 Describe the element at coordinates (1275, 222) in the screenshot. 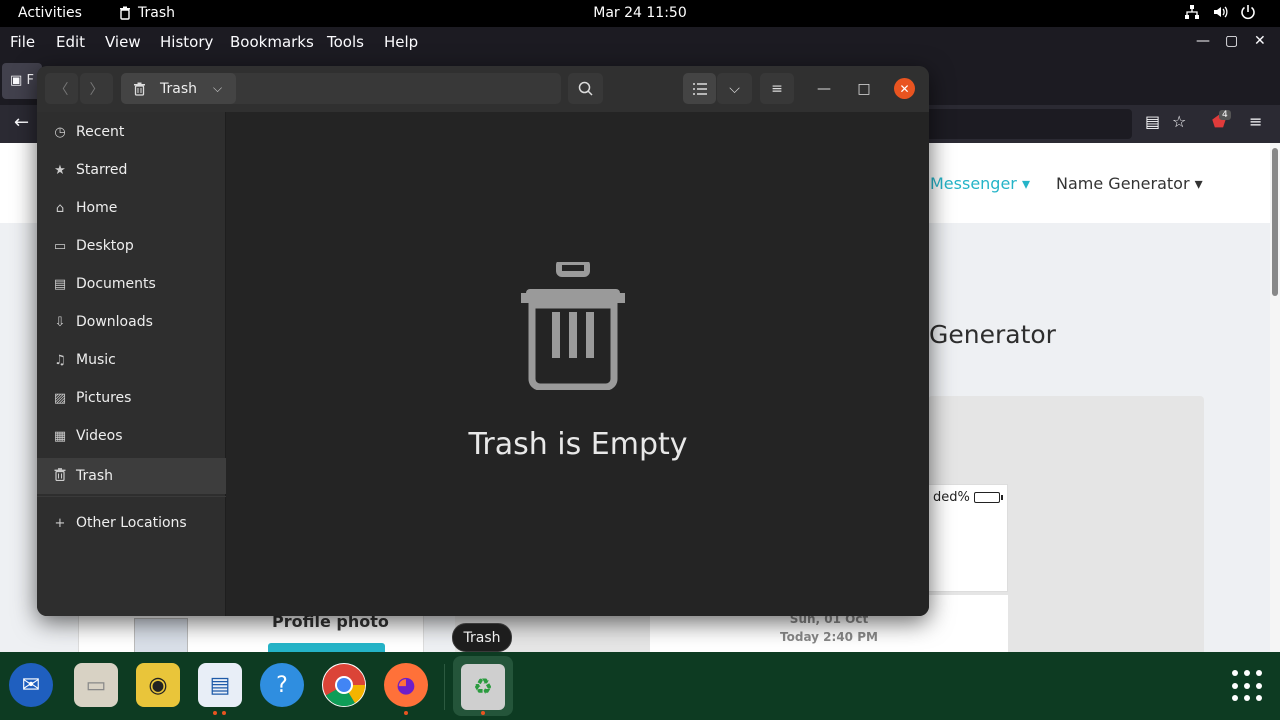

I see `scrollbar-thumb` at that location.